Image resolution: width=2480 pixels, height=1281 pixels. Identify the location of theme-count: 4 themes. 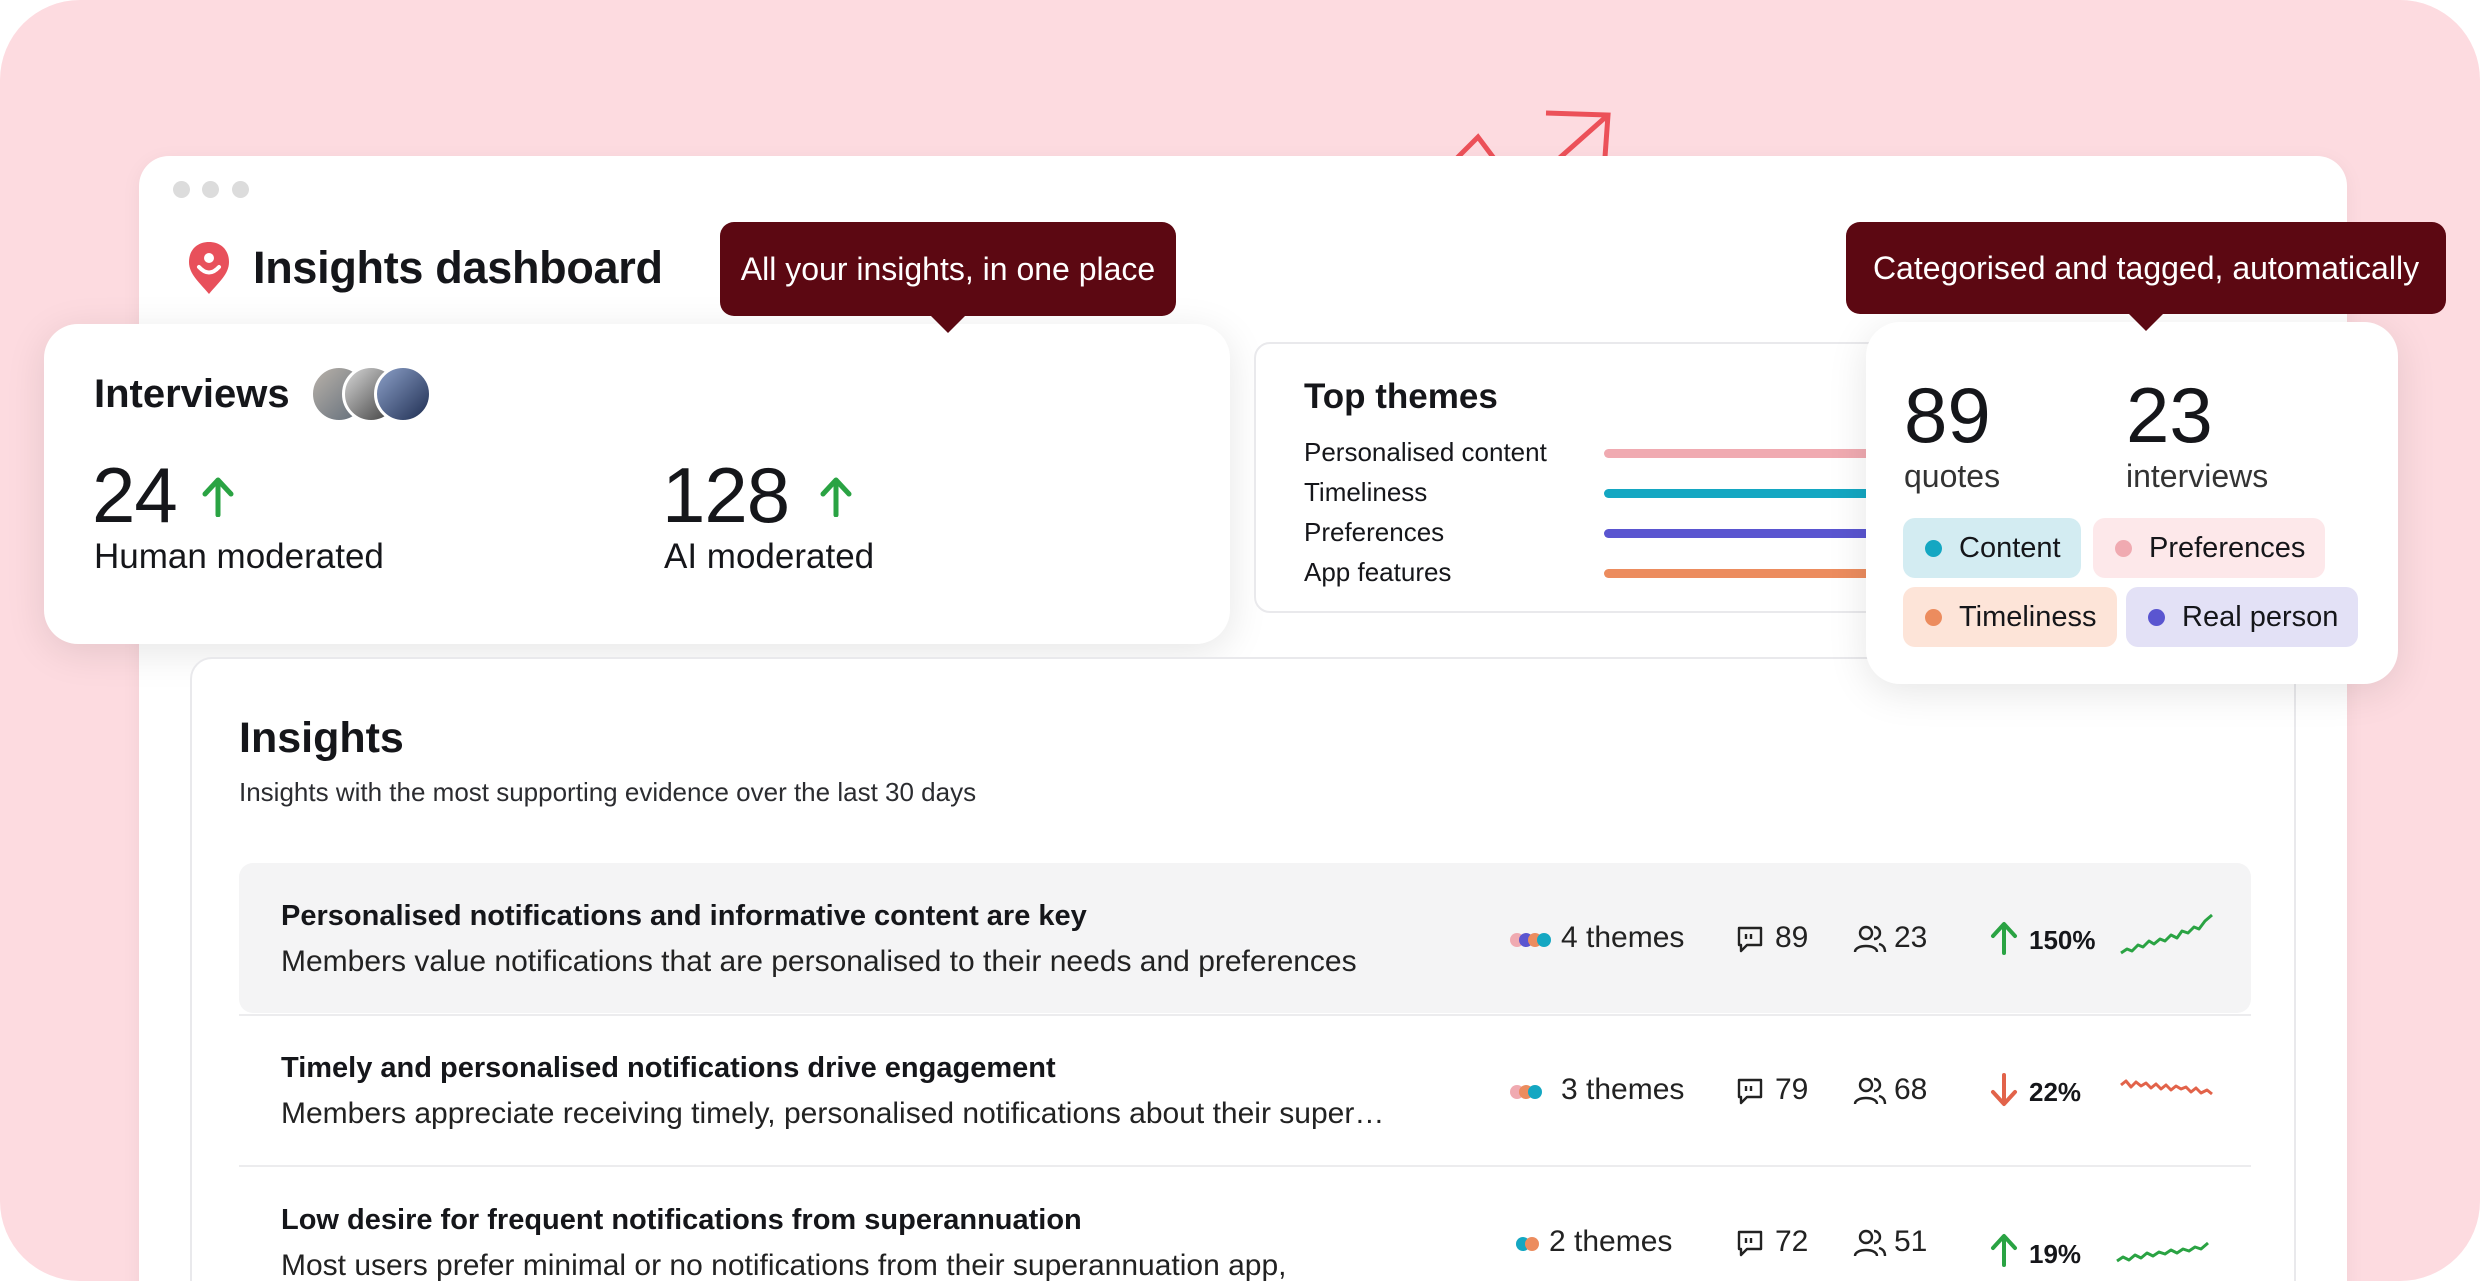
(1622, 938).